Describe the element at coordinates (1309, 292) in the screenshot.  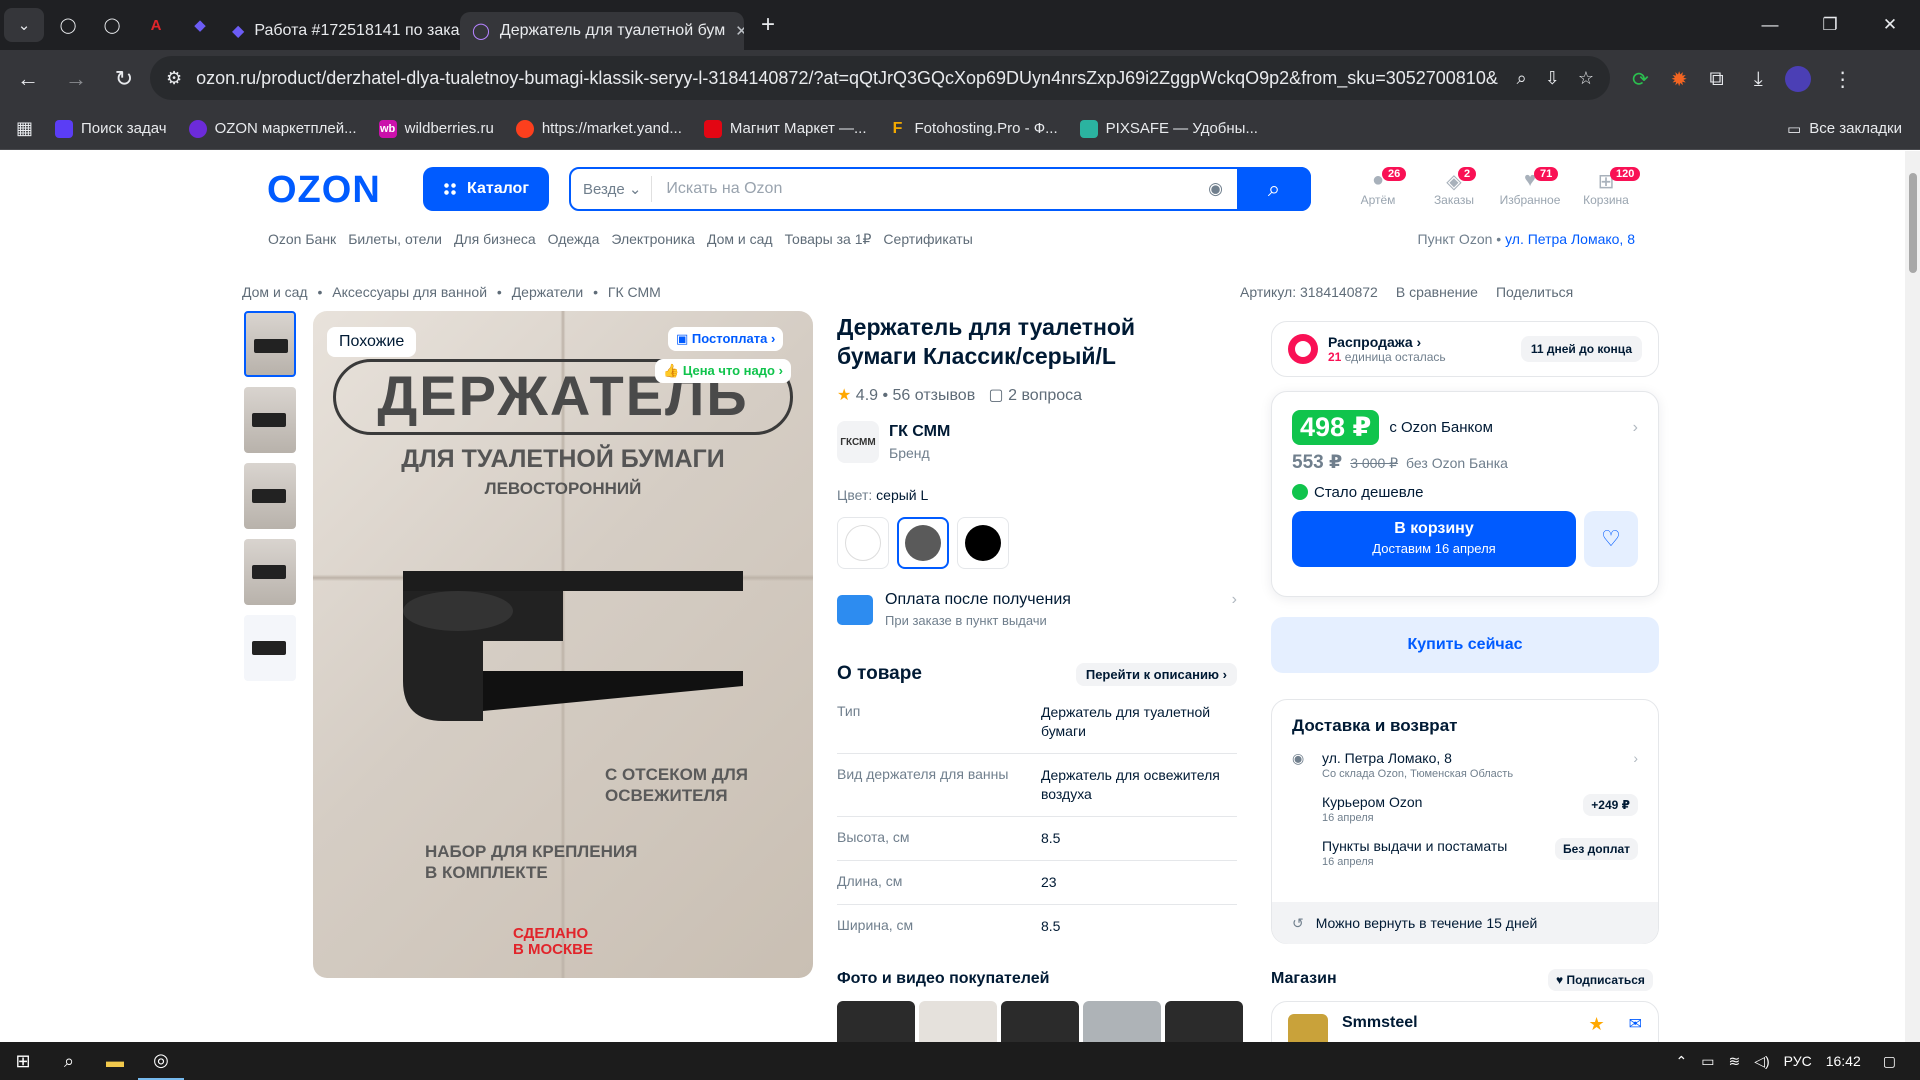
I see `sku-copy: Артикул: 3184140872` at that location.